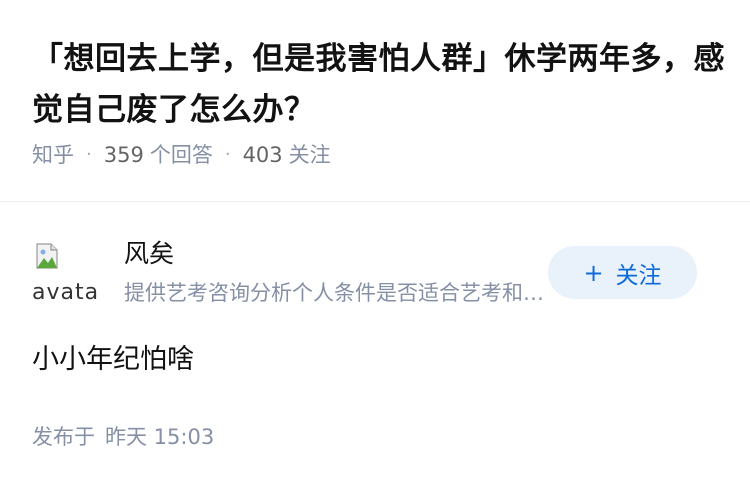 The width and height of the screenshot is (750, 490). I want to click on avatar-alt-text: avatar, so click(65, 292).